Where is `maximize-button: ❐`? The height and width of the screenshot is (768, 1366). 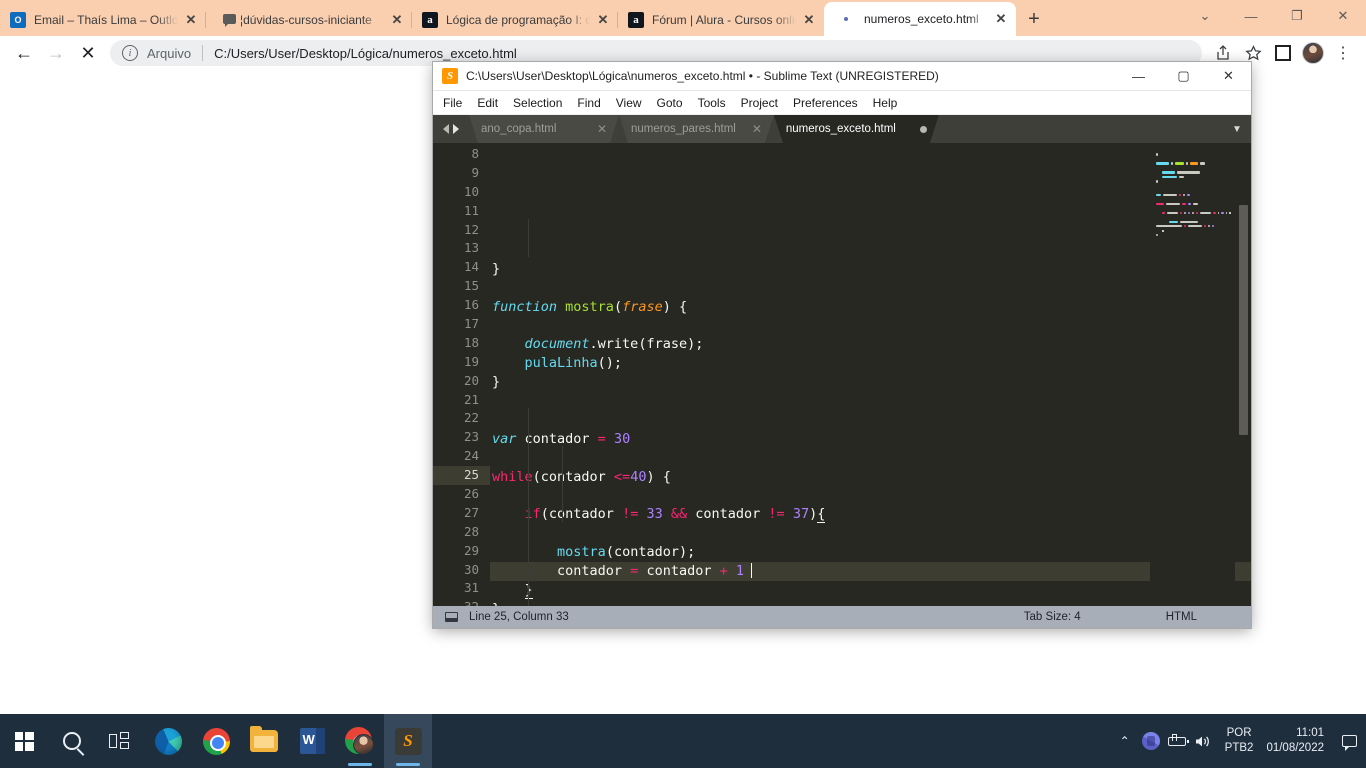
maximize-button: ❐ is located at coordinates (1297, 16).